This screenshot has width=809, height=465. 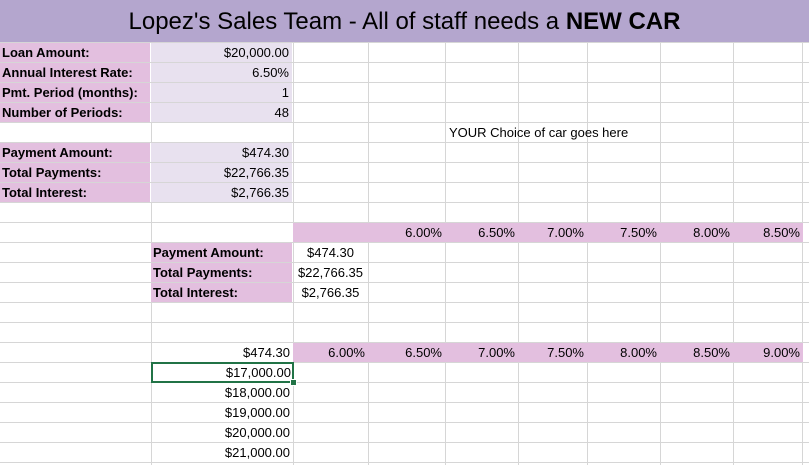 What do you see at coordinates (623, 232) in the screenshot?
I see `rate-1-7-50: 7.50%` at bounding box center [623, 232].